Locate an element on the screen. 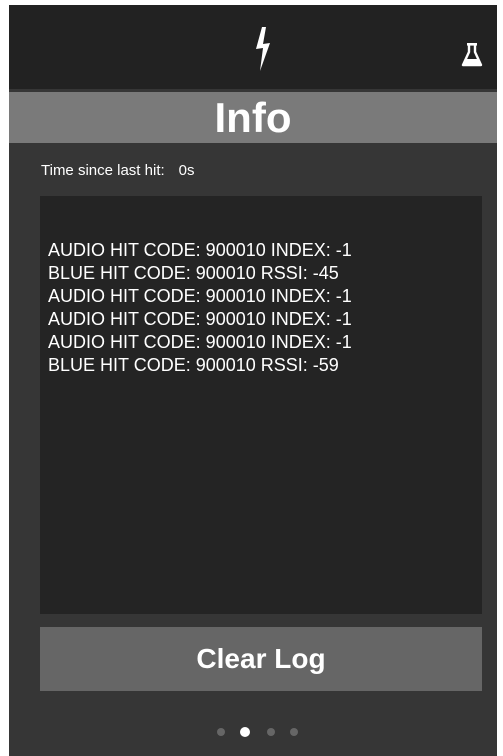 This screenshot has height=756, width=503. page-title: Info is located at coordinates (253, 117).